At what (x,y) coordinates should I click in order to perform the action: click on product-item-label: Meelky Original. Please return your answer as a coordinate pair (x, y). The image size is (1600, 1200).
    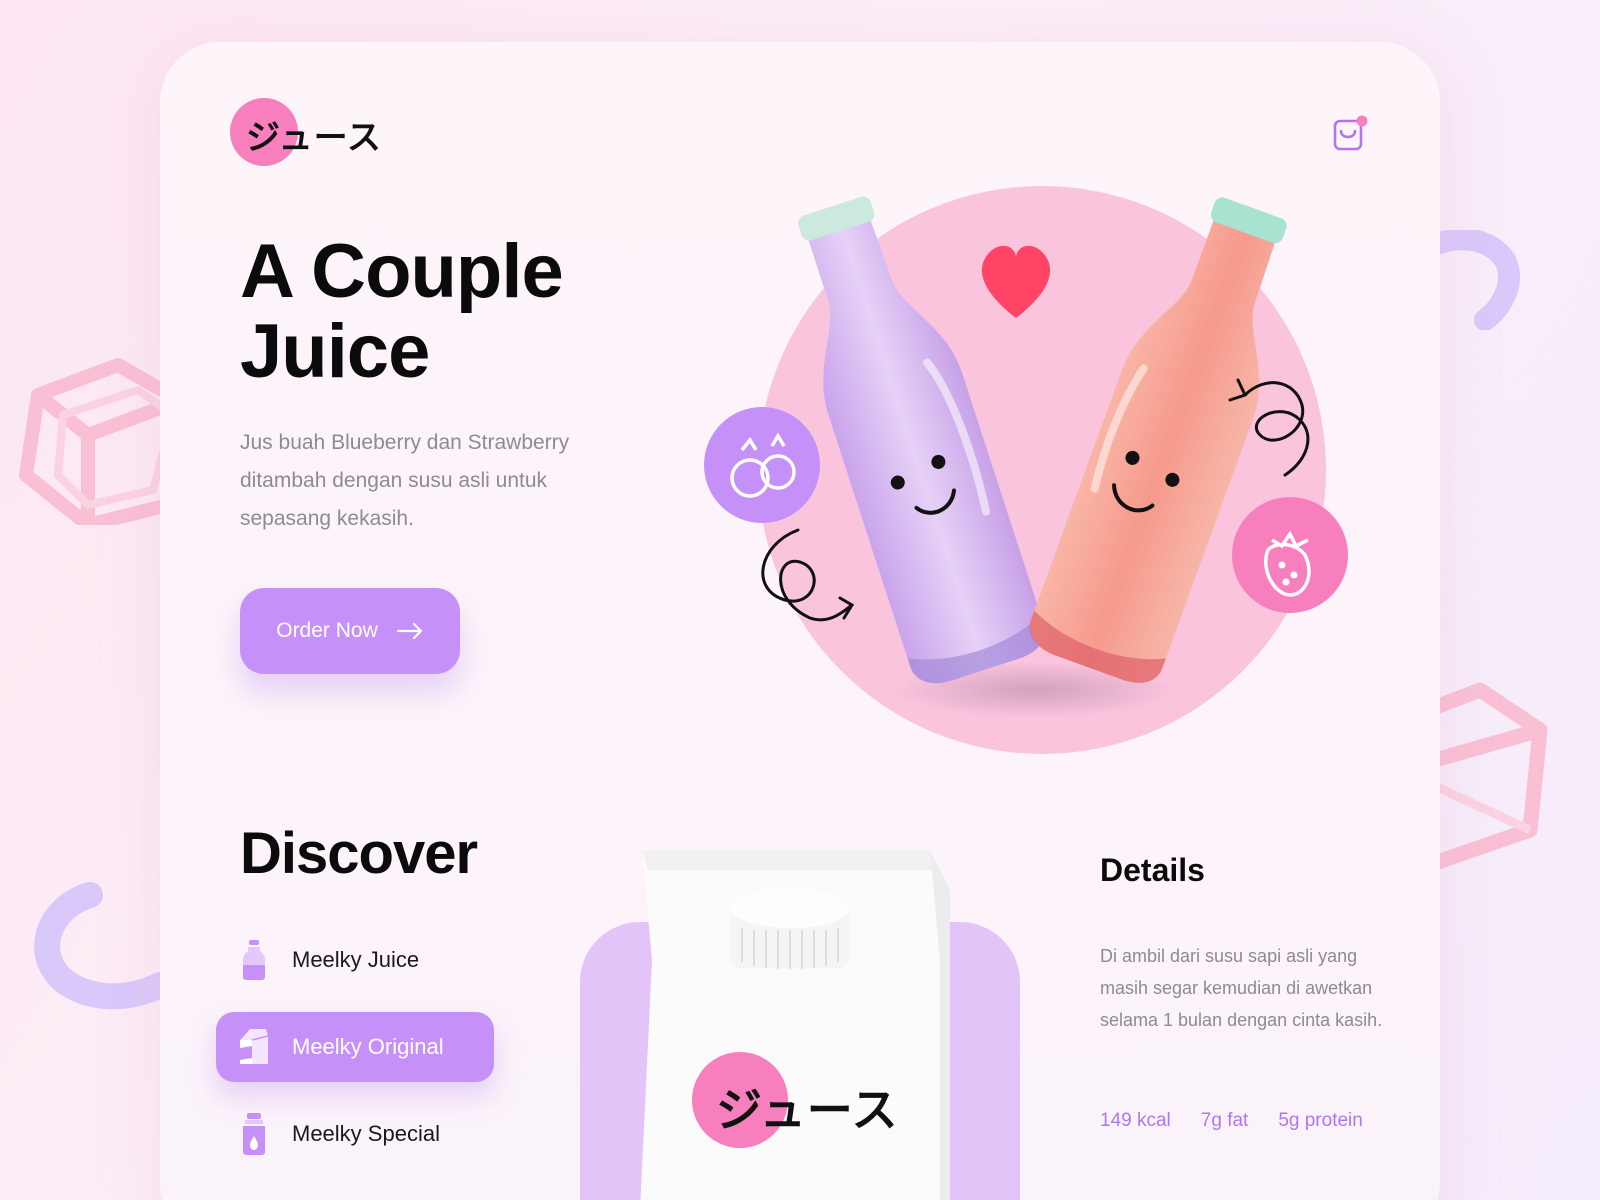
    Looking at the image, I should click on (368, 1046).